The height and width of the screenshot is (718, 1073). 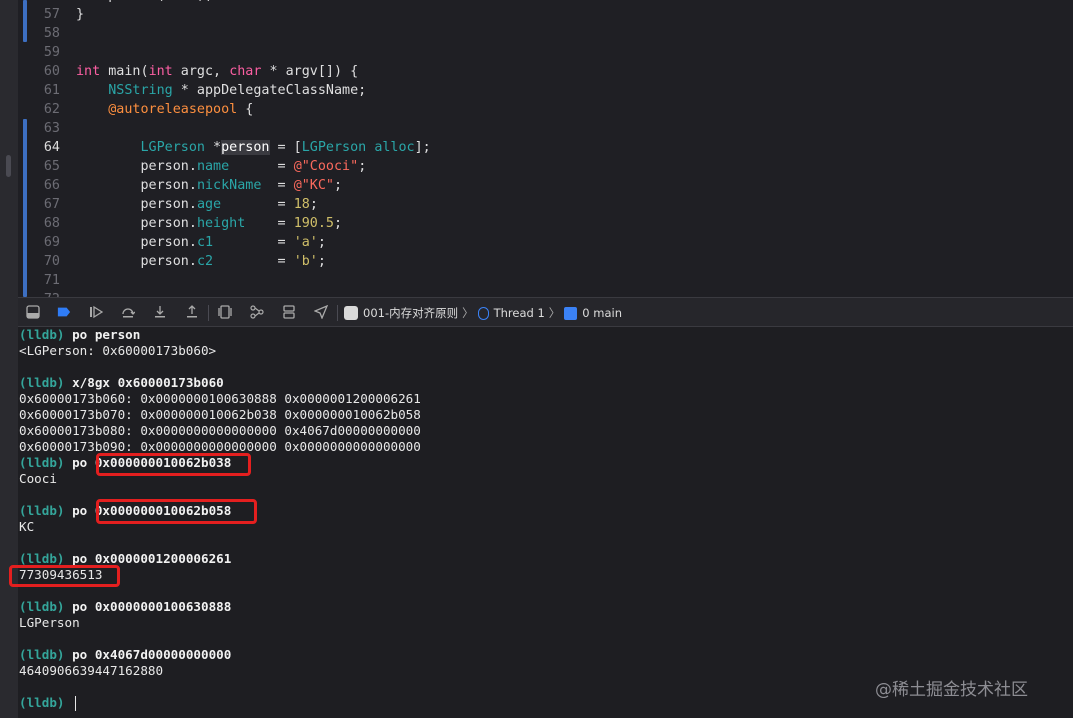 What do you see at coordinates (125, 606) in the screenshot?
I see `console-line: (lldb) po 0x0000000100630888` at bounding box center [125, 606].